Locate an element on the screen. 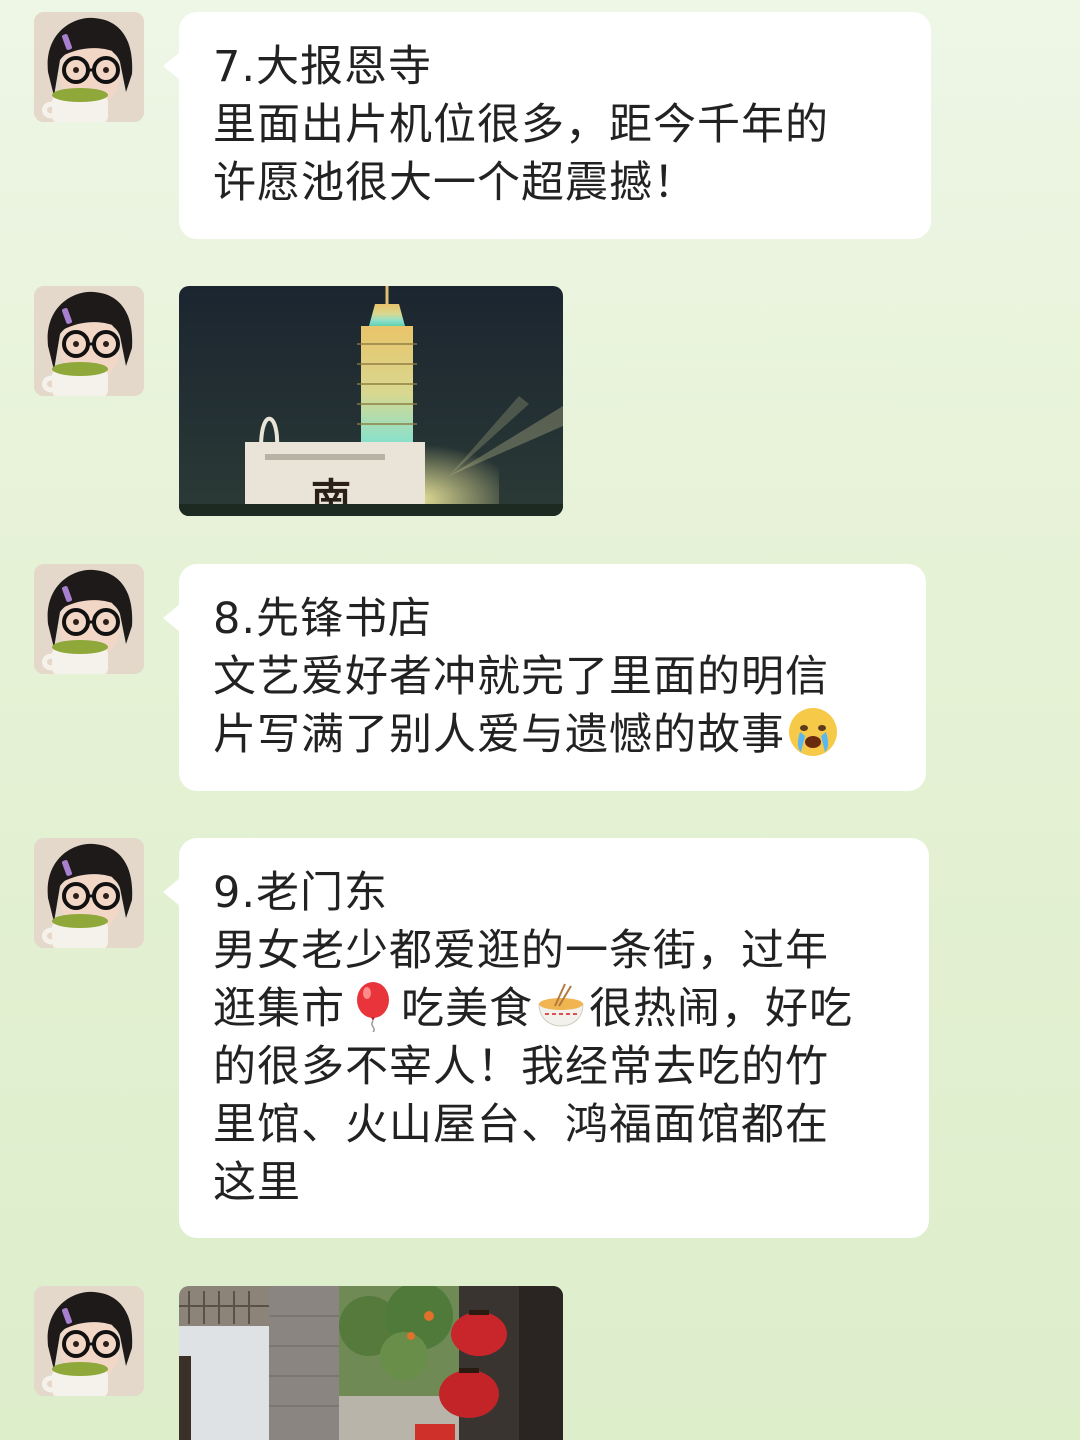 The height and width of the screenshot is (1440, 1080). message-text-line: 许愿池很大一个超震撼！ is located at coordinates (455, 183).